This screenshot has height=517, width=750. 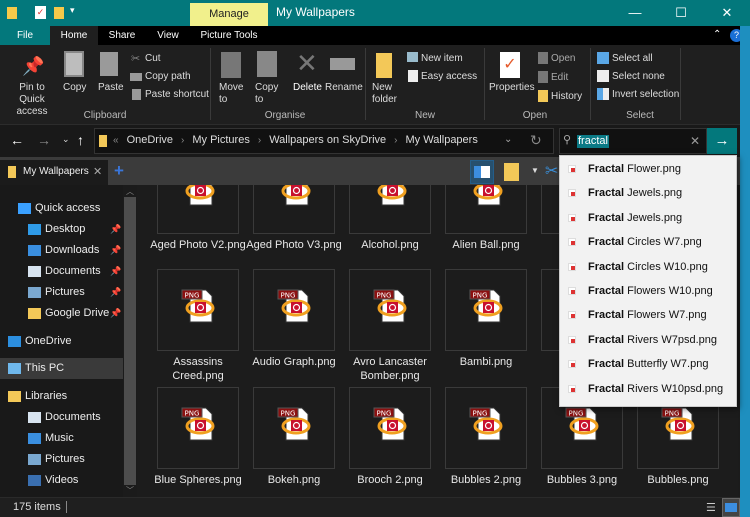 I want to click on tab-file: File, so click(x=25, y=35).